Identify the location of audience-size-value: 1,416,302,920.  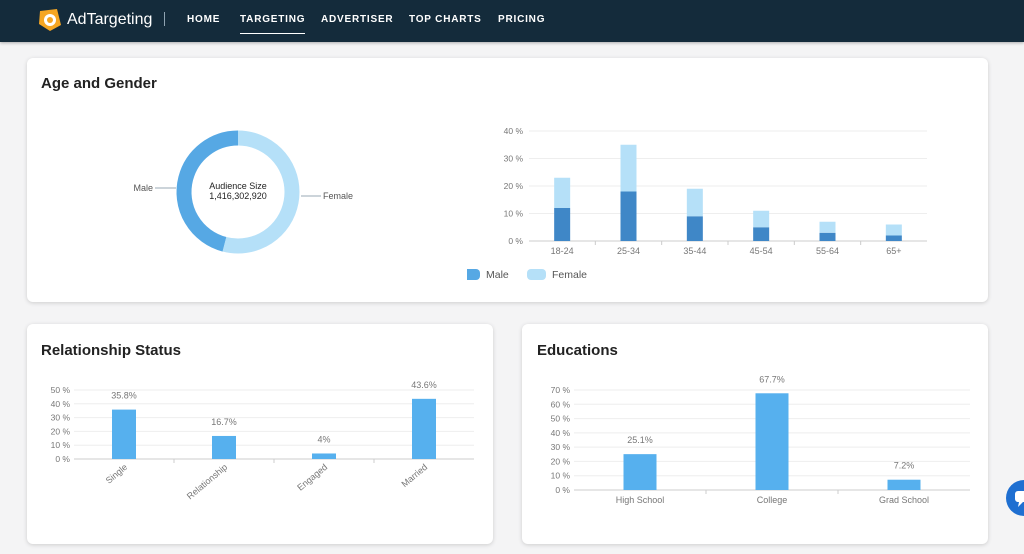
(238, 196).